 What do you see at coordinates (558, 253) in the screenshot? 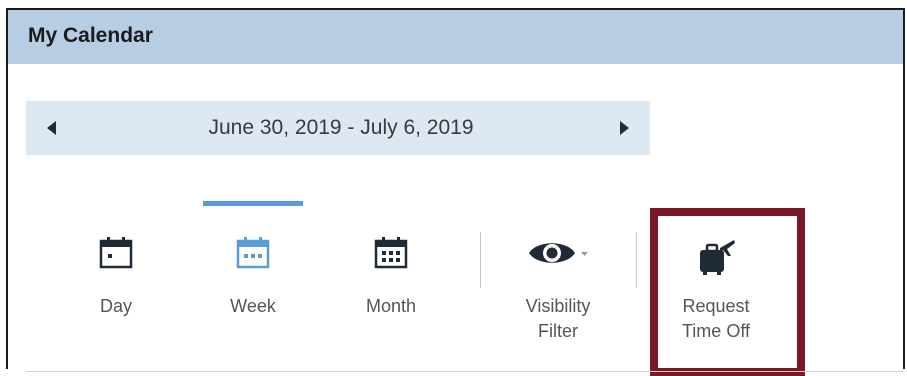
I see `eye-icon` at bounding box center [558, 253].